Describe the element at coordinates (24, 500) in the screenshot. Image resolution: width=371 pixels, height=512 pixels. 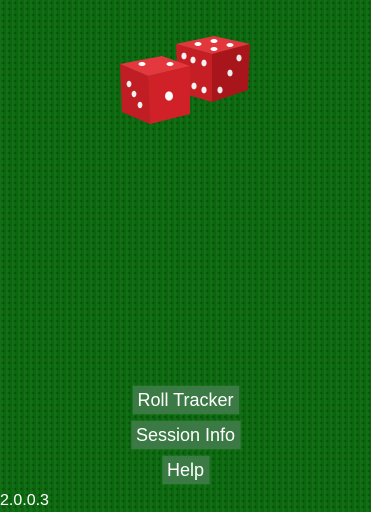
I see `version-label: 2.0.0.3` at that location.